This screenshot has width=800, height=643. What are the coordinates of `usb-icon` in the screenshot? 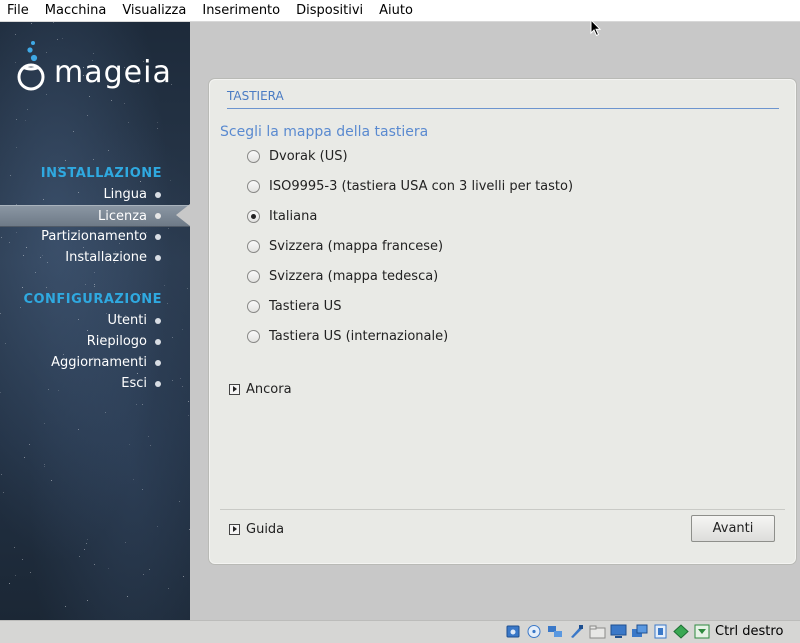 It's located at (576, 631).